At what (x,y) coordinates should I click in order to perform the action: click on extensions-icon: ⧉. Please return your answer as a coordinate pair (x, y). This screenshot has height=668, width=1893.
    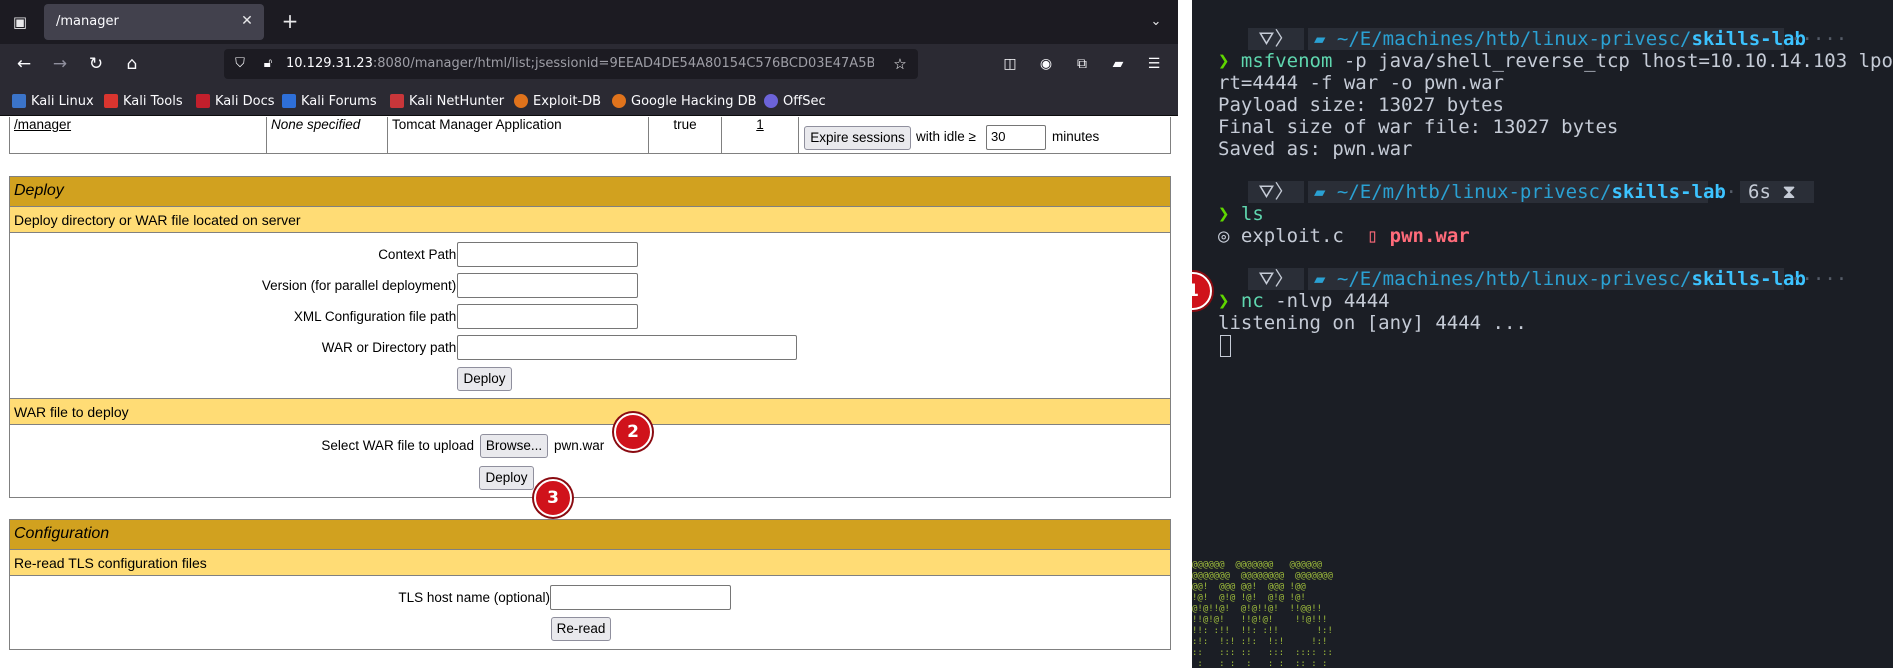
    Looking at the image, I should click on (1082, 64).